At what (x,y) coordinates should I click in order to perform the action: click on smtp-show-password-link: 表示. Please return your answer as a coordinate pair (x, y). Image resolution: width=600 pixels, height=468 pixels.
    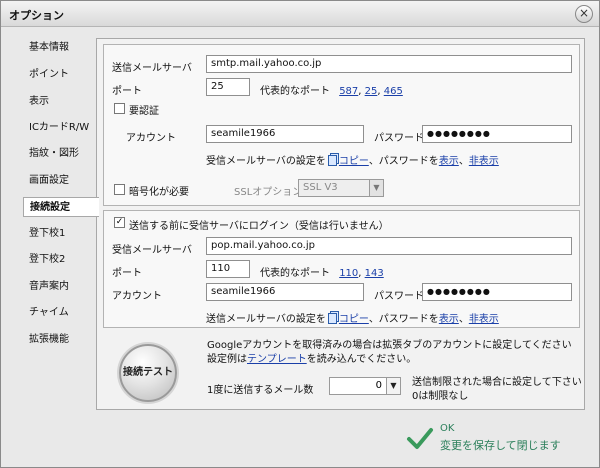
    Looking at the image, I should click on (449, 161).